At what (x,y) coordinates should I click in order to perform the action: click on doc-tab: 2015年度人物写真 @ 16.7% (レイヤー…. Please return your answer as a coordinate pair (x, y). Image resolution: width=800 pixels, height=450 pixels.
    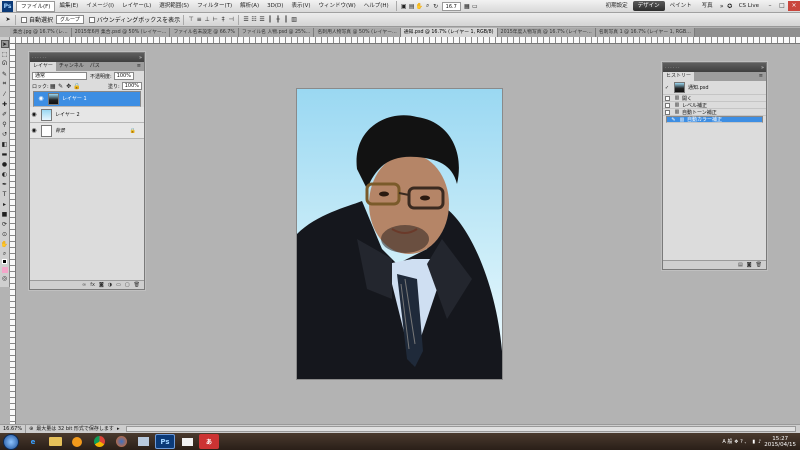
    Looking at the image, I should click on (546, 32).